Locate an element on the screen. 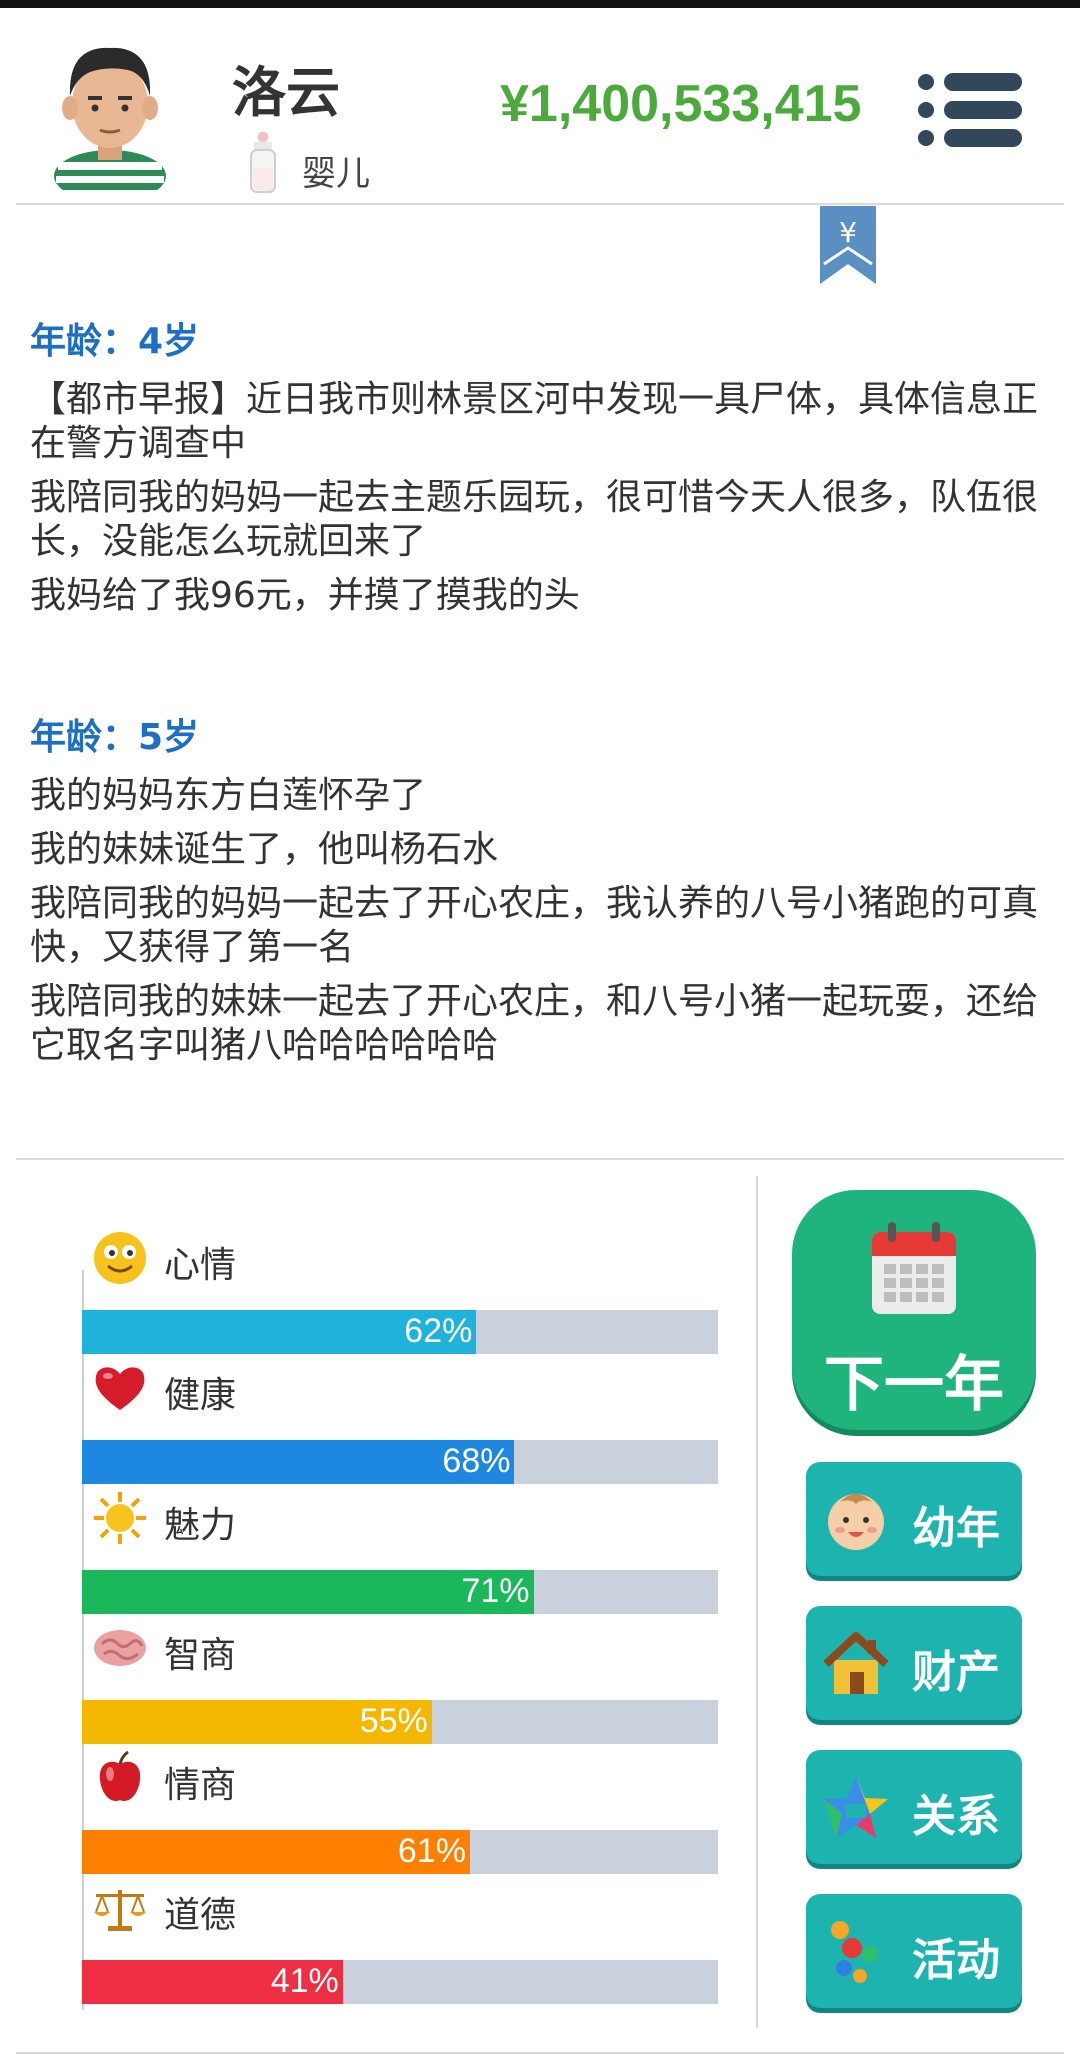 This screenshot has height=2064, width=1080. stat-bar: 62% is located at coordinates (400, 1332).